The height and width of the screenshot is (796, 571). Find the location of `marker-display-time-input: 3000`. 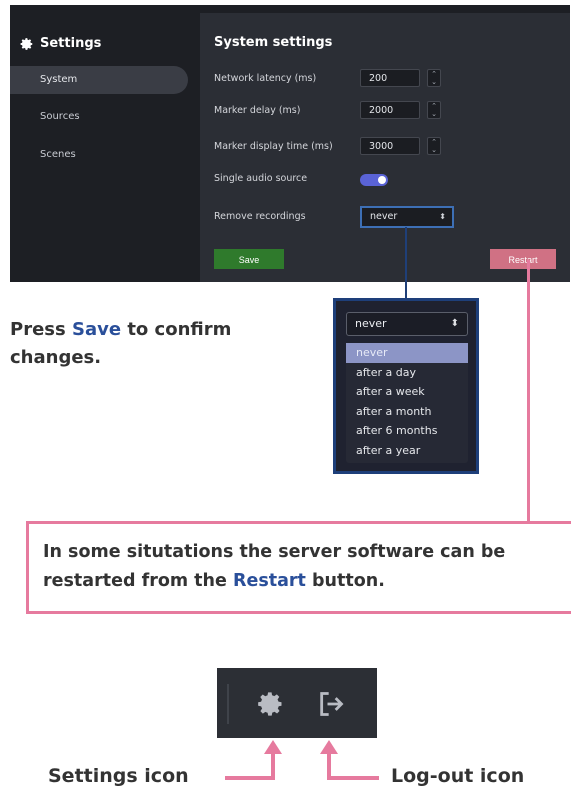

marker-display-time-input: 3000 is located at coordinates (390, 146).